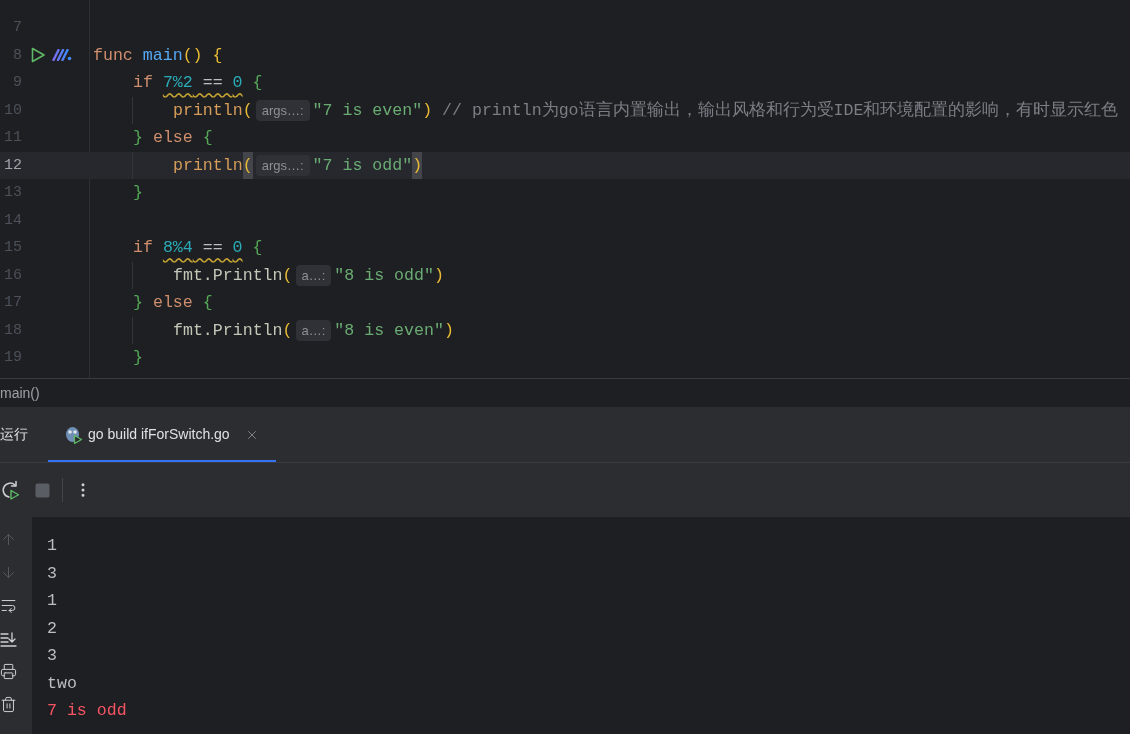 The height and width of the screenshot is (734, 1130). What do you see at coordinates (417, 165) in the screenshot?
I see `matched-bracket: )` at bounding box center [417, 165].